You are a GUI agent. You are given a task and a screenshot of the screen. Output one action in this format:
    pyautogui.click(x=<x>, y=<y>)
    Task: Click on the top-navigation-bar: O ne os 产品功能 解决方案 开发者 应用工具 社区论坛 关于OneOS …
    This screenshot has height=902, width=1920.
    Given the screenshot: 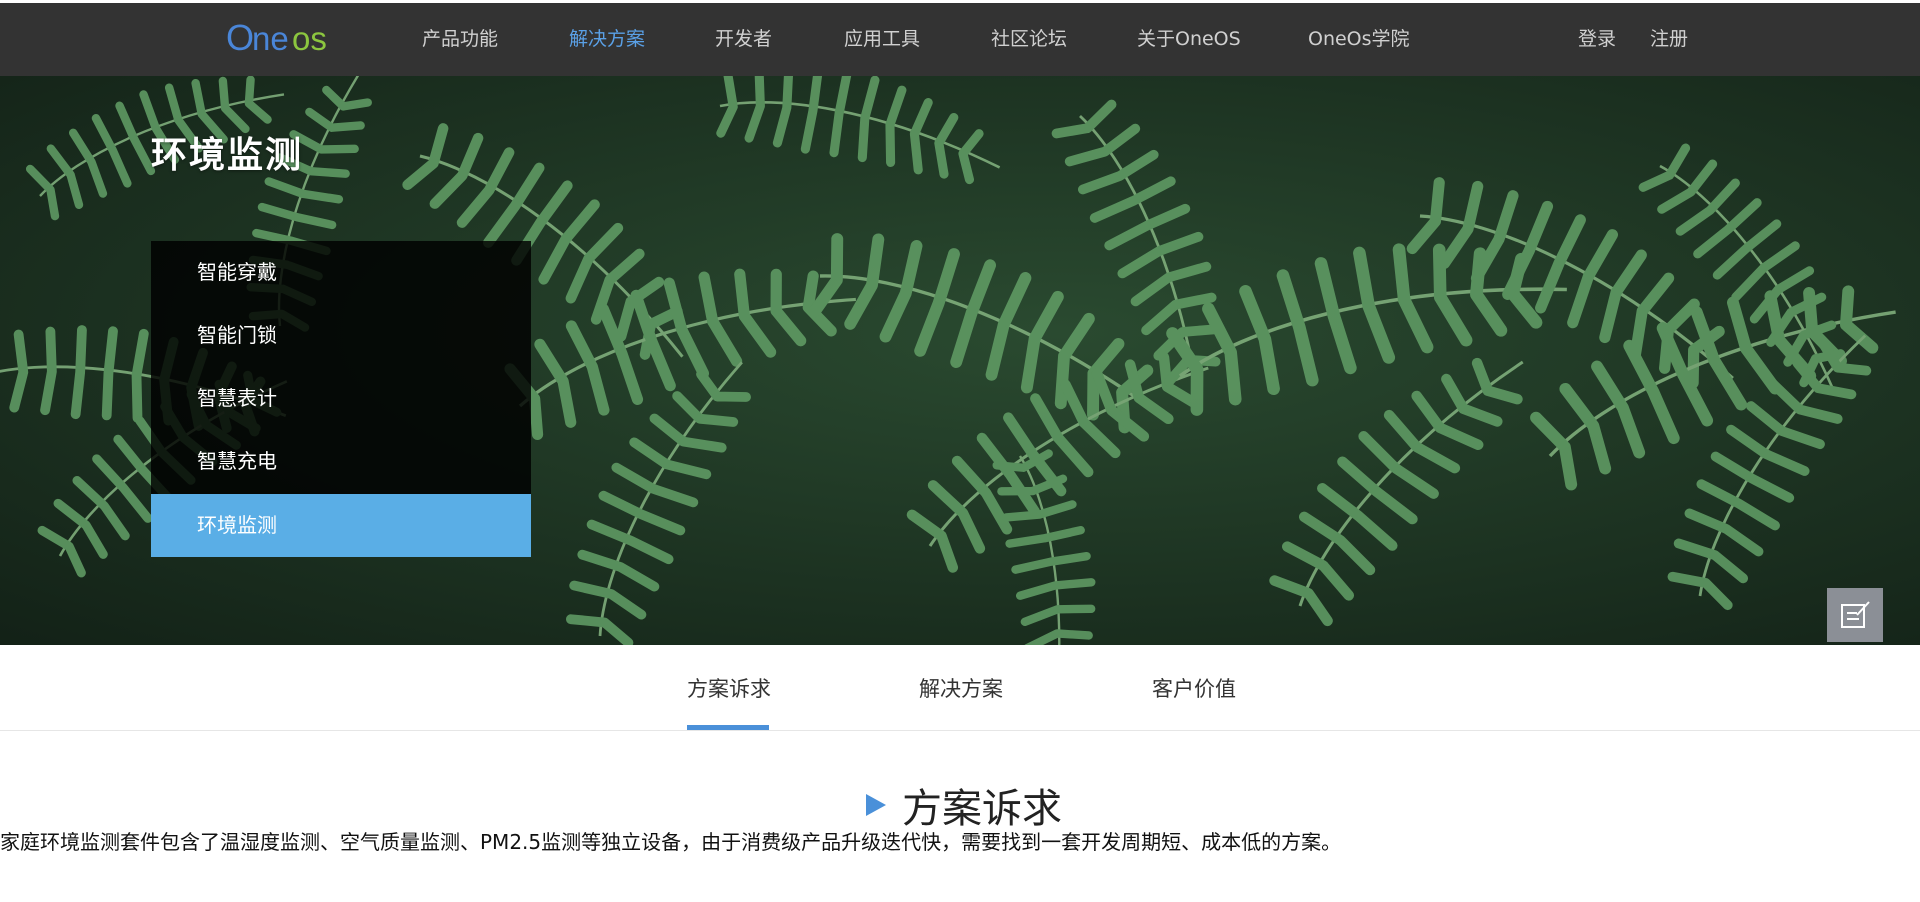 What is the action you would take?
    pyautogui.click(x=960, y=39)
    